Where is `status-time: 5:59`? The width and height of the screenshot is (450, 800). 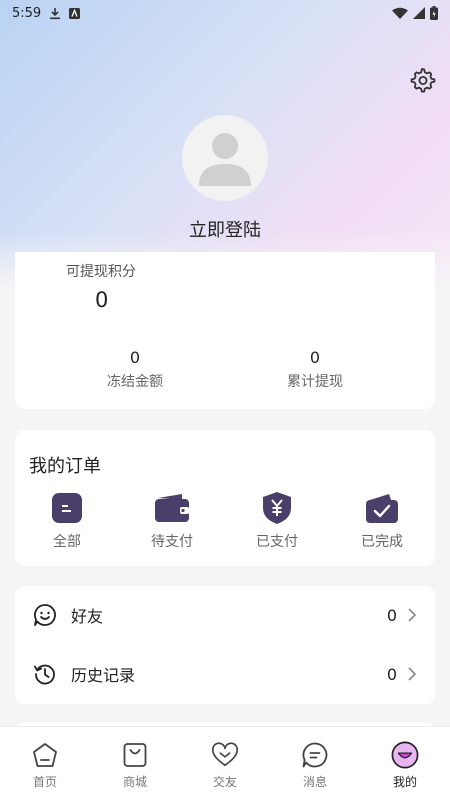
status-time: 5:59 is located at coordinates (27, 13).